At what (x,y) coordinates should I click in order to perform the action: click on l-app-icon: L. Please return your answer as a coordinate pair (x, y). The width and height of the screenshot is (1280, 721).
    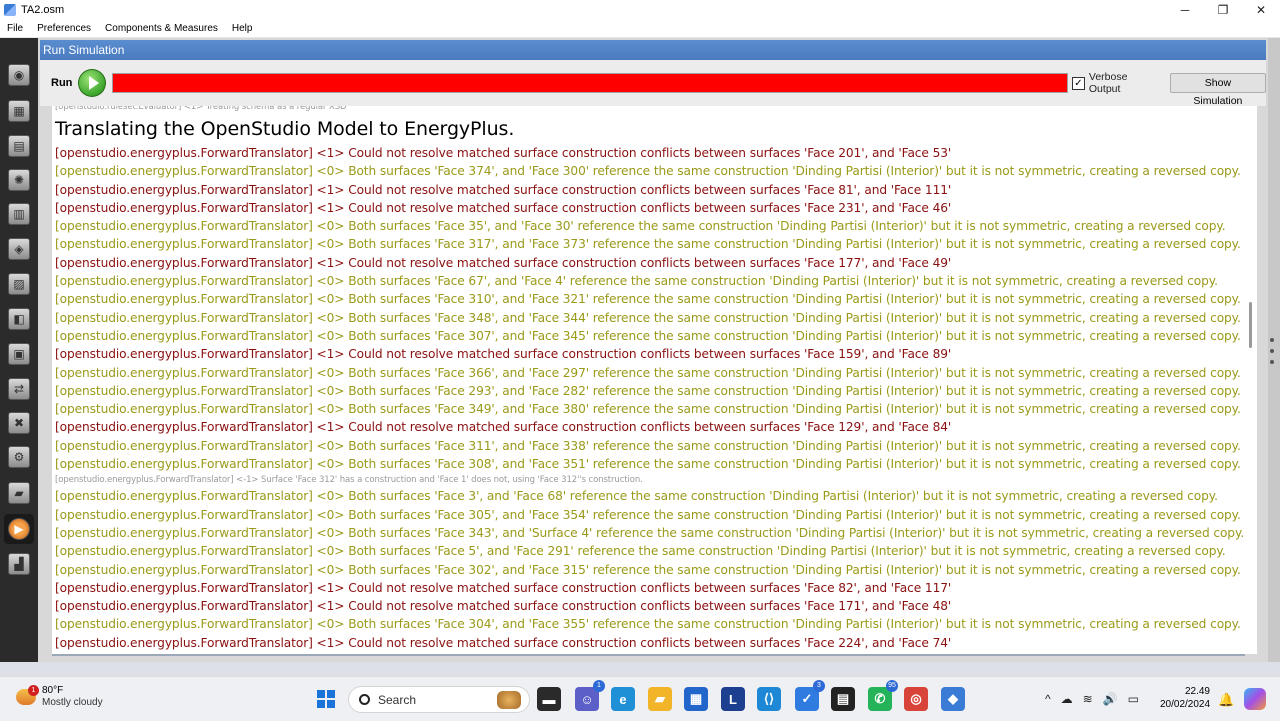
    Looking at the image, I should click on (733, 699).